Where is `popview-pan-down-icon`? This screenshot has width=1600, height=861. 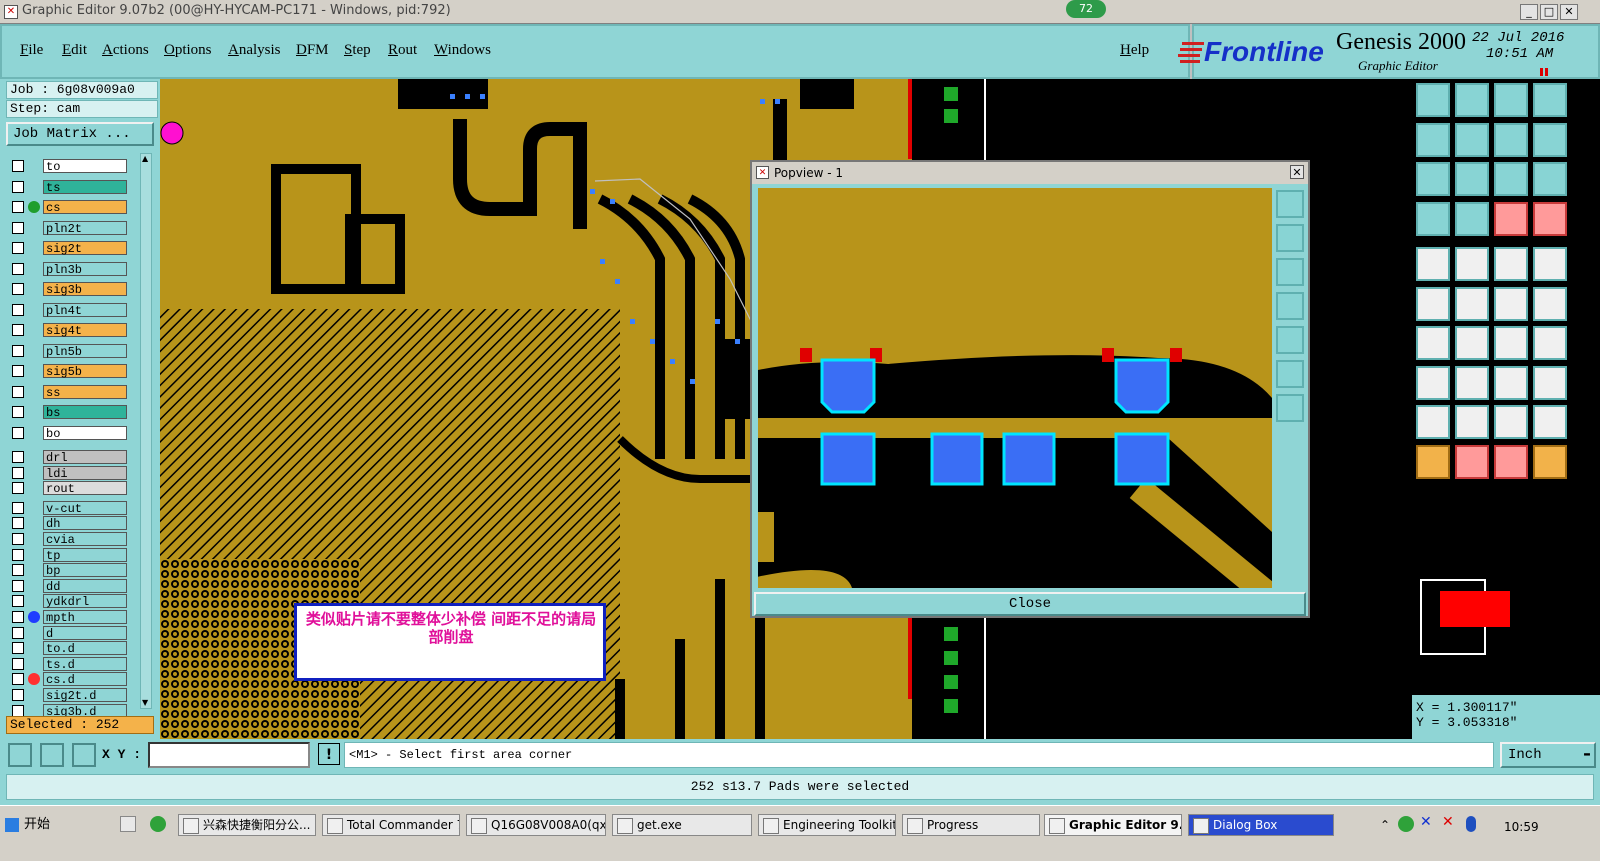
popview-pan-down-icon is located at coordinates (1290, 272).